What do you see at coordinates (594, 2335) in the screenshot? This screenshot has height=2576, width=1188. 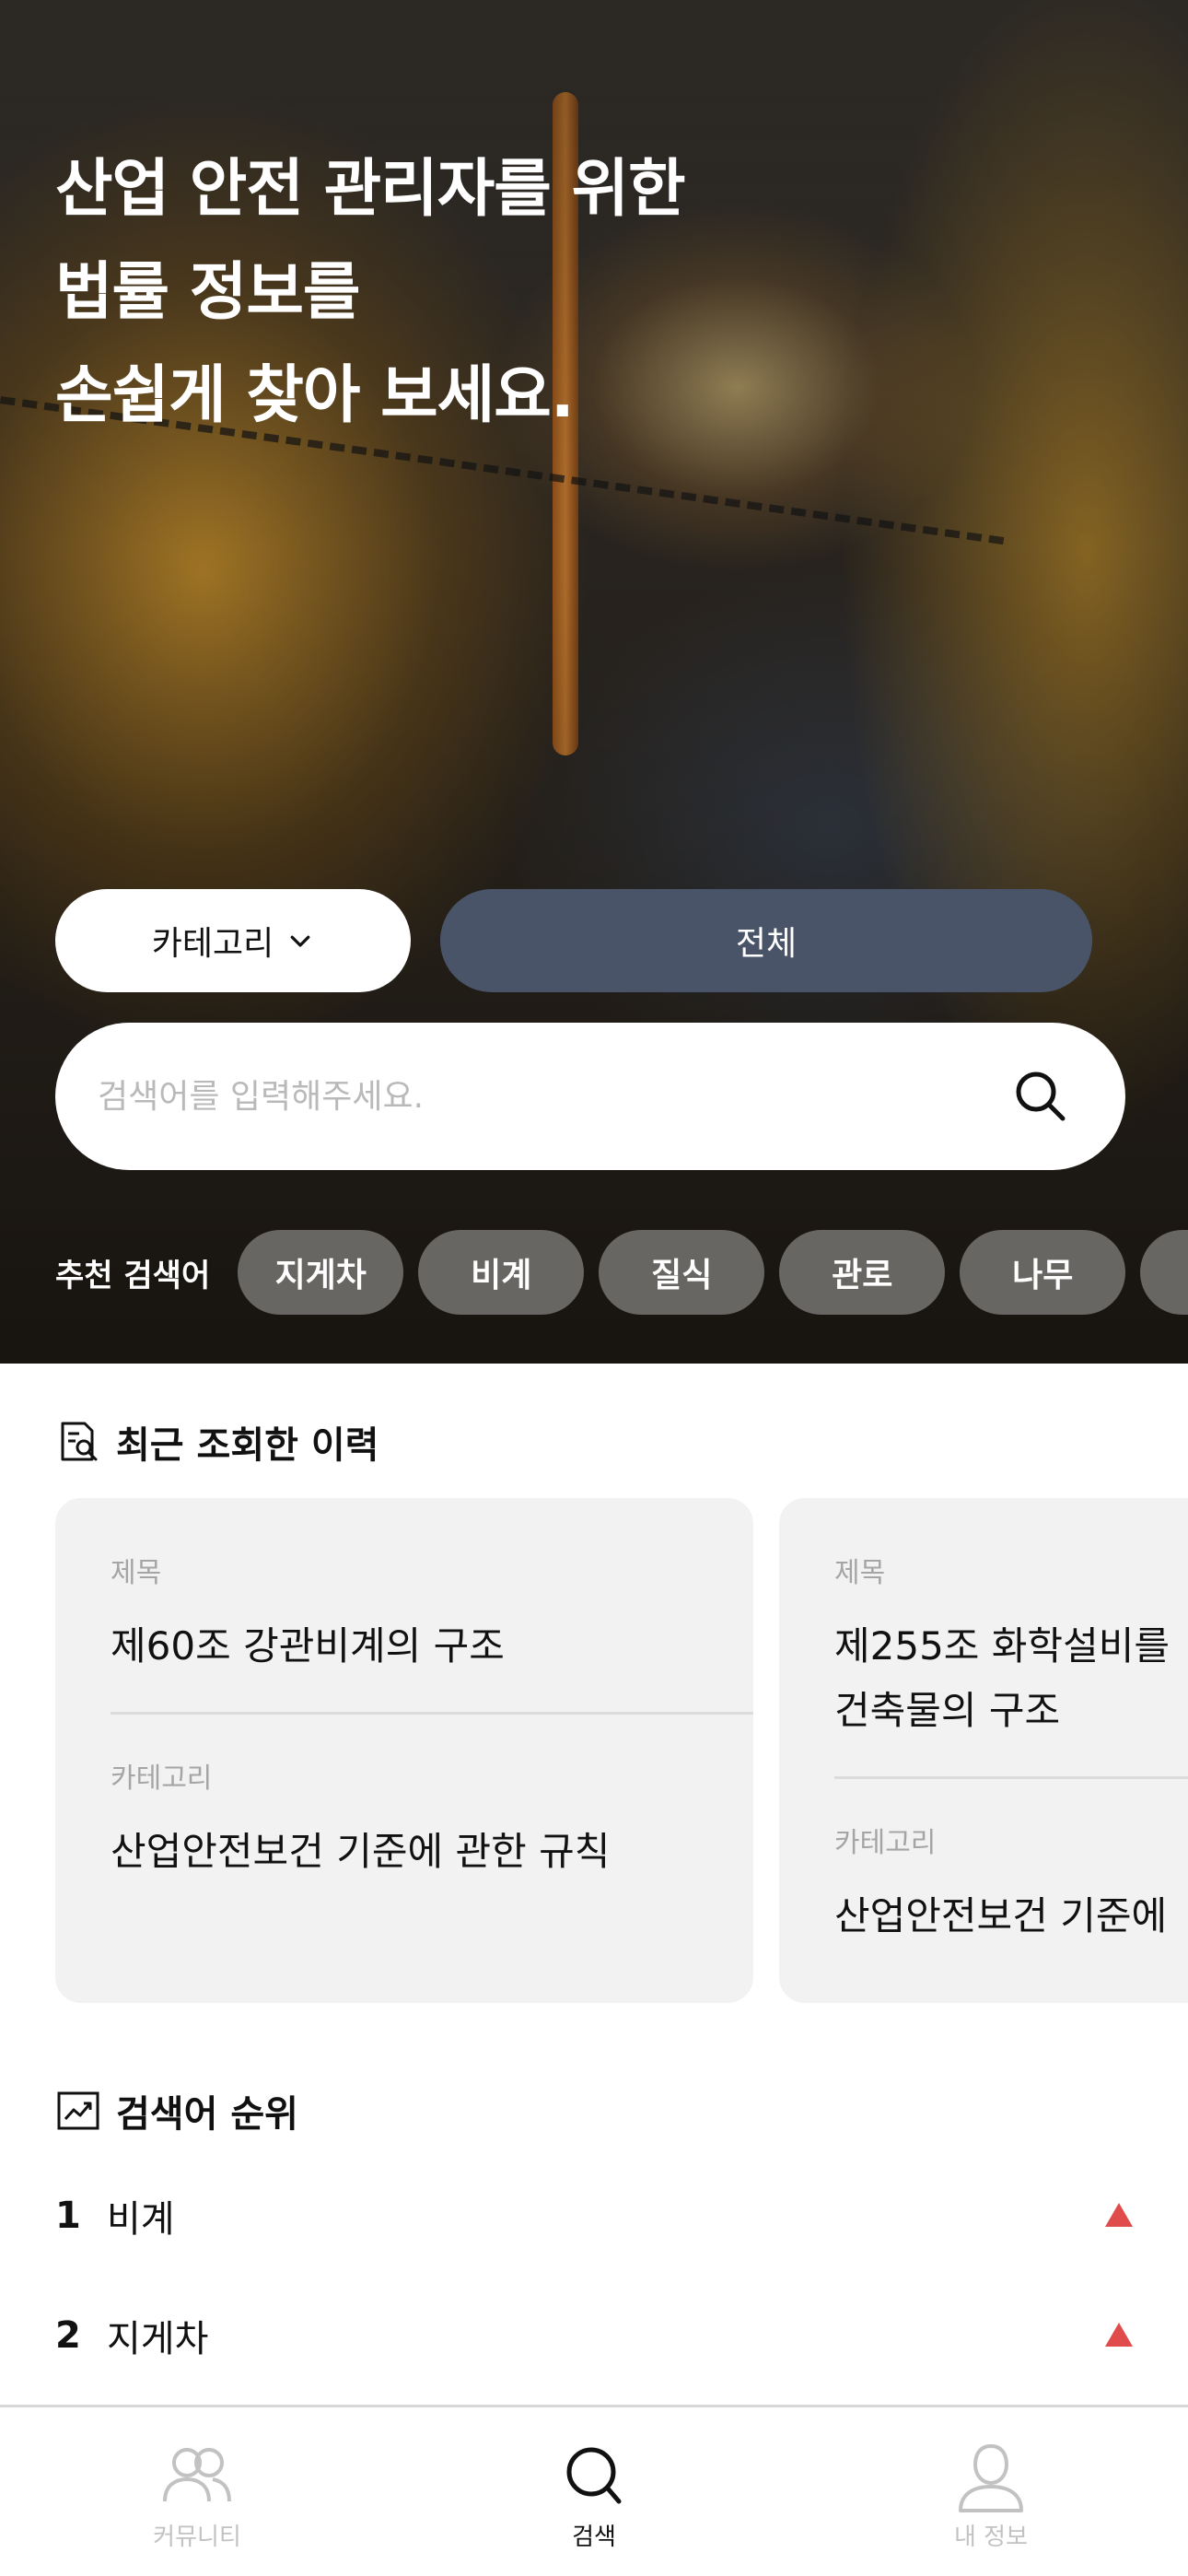 I see `ranking-item: 2 지게차` at bounding box center [594, 2335].